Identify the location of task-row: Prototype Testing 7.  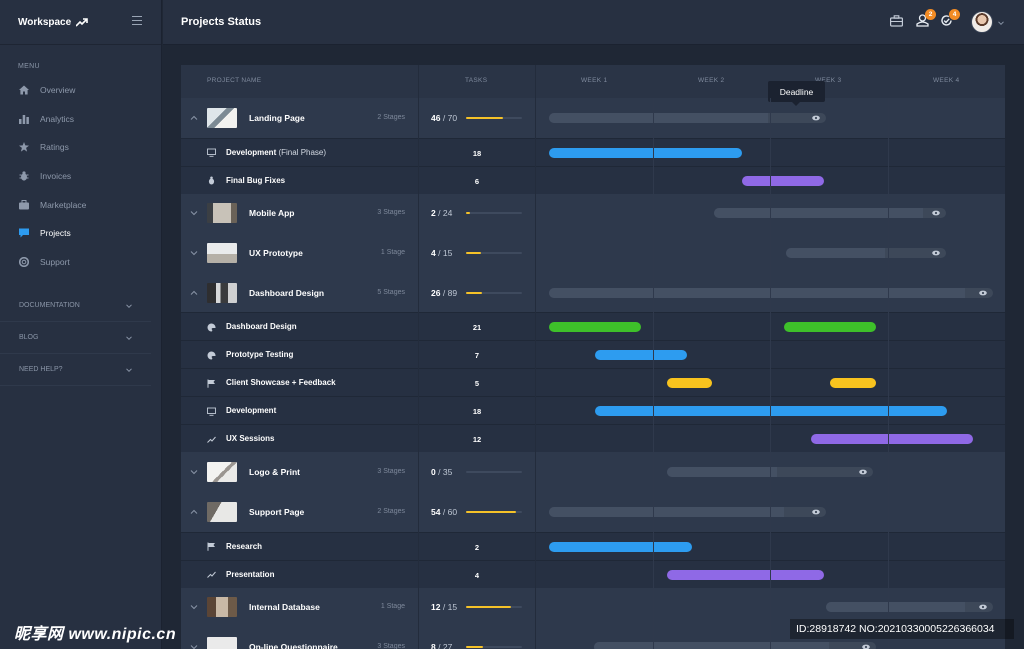
(593, 354).